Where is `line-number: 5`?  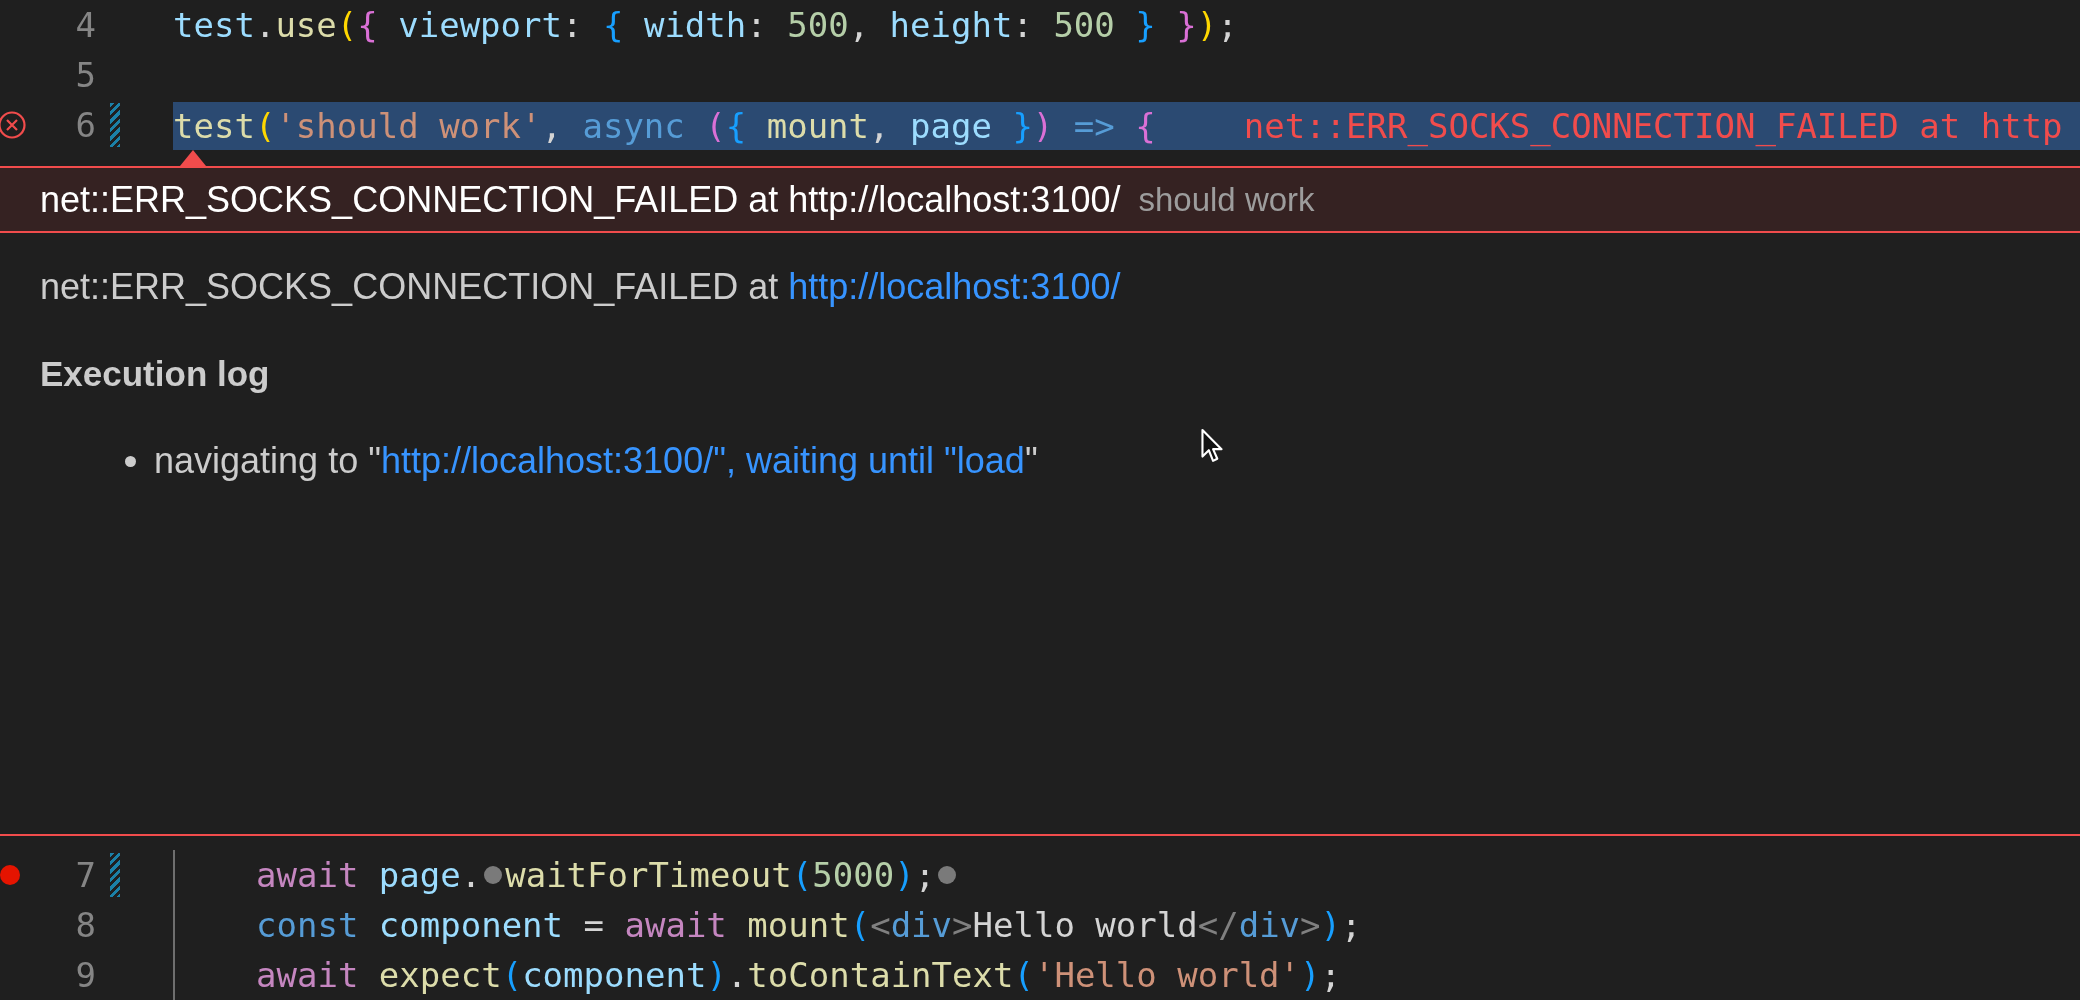 line-number: 5 is located at coordinates (85, 75).